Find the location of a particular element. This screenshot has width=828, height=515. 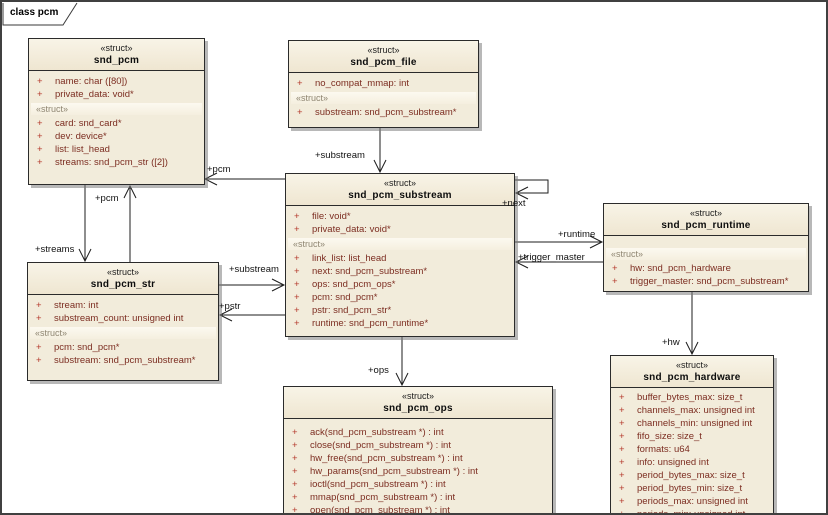

attribute-row: + private_data: void* is located at coordinates (400, 229).